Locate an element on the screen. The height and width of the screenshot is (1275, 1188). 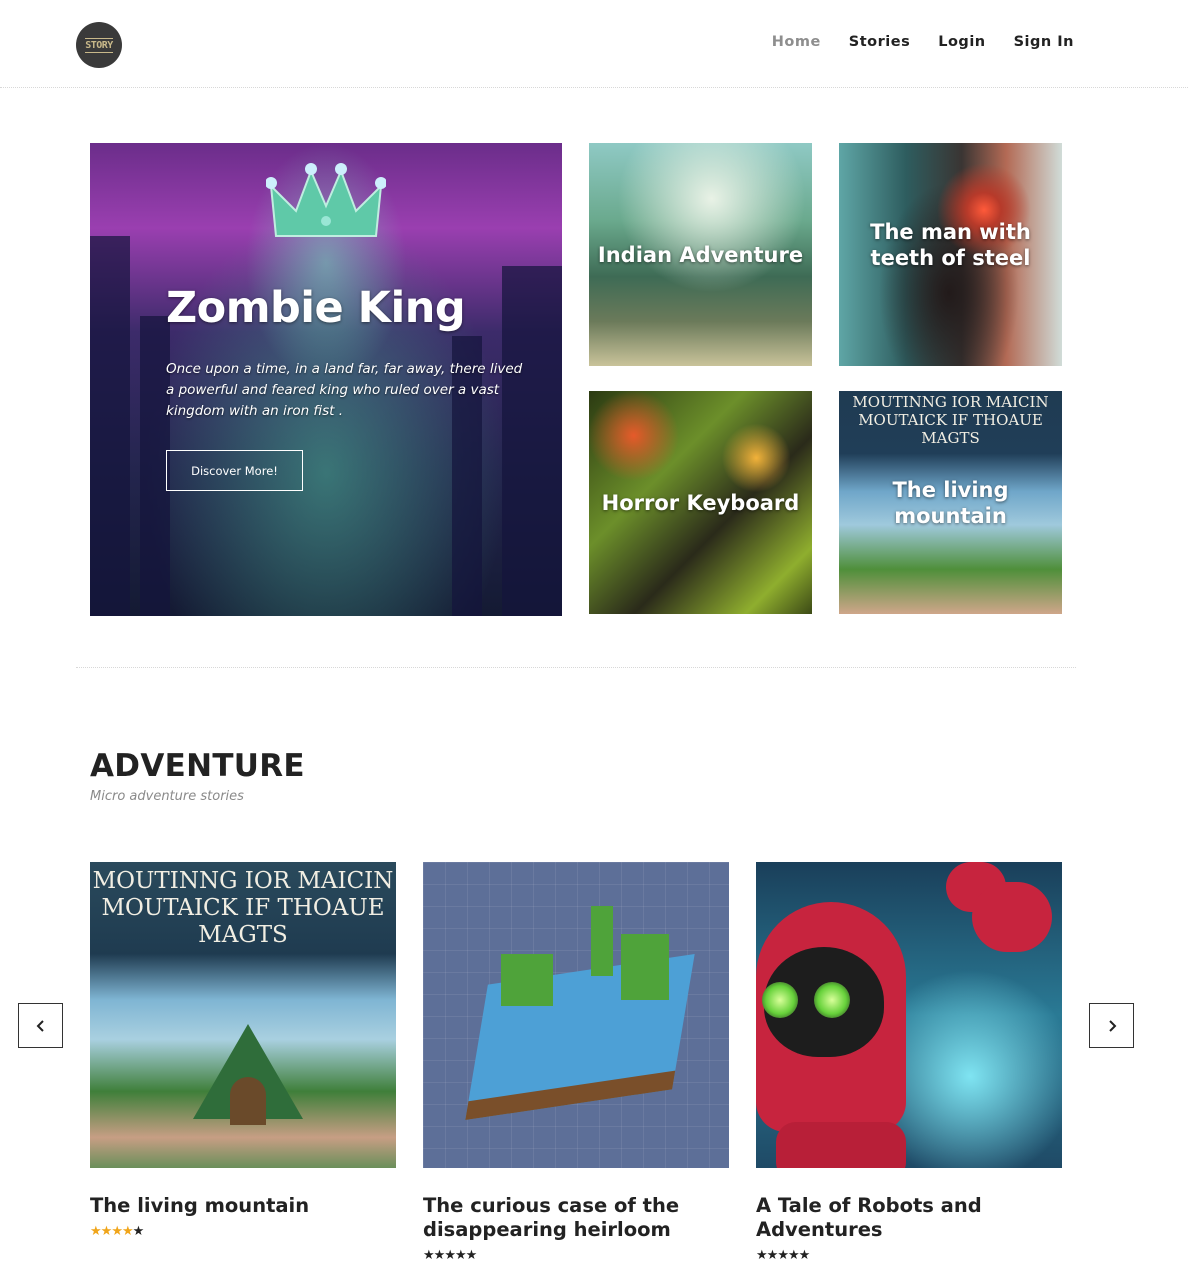
chevron-right-icon is located at coordinates (1112, 1025).